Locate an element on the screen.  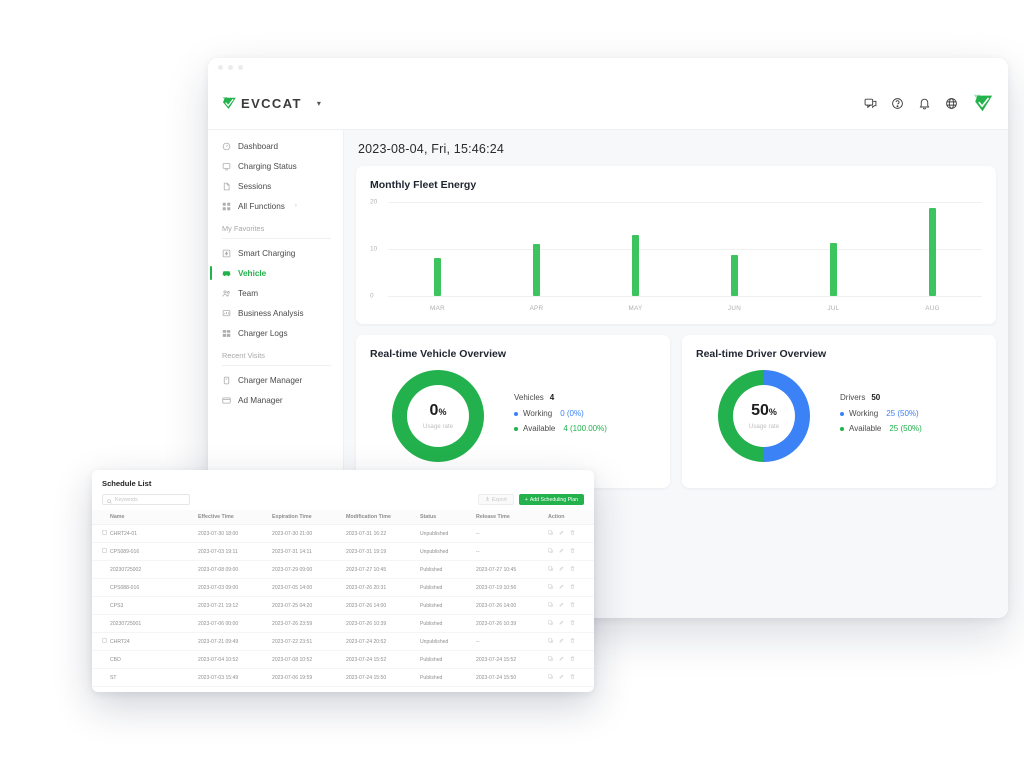
sidebar-divider-recent is located at coordinates (276, 365).